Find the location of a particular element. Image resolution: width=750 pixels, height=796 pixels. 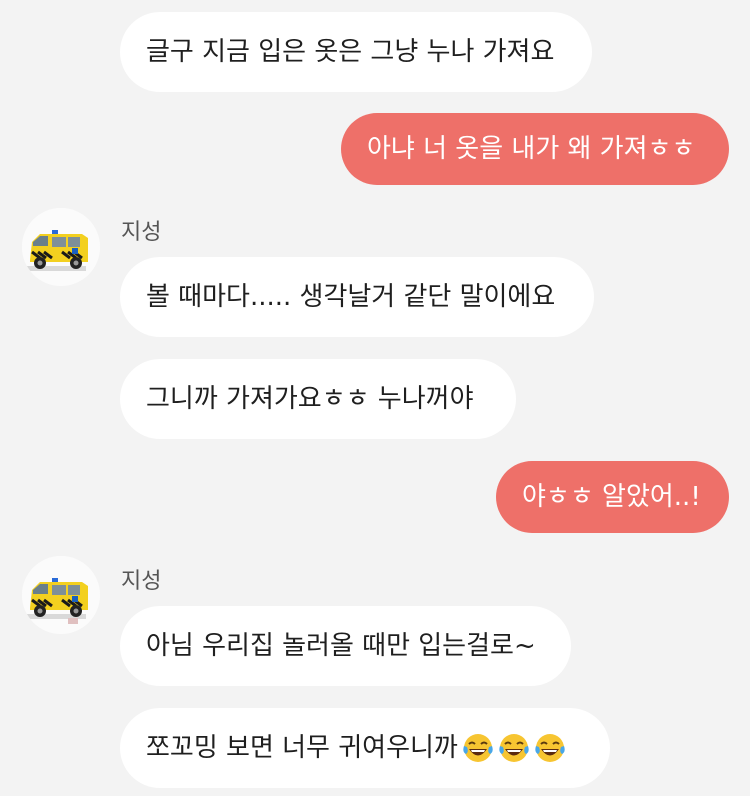

message-bubble: 야ㅎㅎ 알았어..! is located at coordinates (612, 497).